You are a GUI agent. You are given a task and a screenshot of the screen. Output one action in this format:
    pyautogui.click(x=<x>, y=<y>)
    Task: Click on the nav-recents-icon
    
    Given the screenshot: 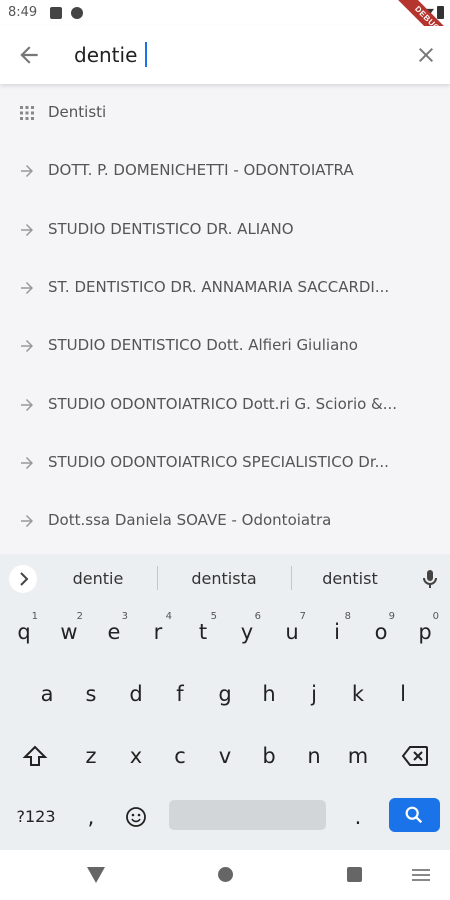 What is the action you would take?
    pyautogui.click(x=354, y=874)
    